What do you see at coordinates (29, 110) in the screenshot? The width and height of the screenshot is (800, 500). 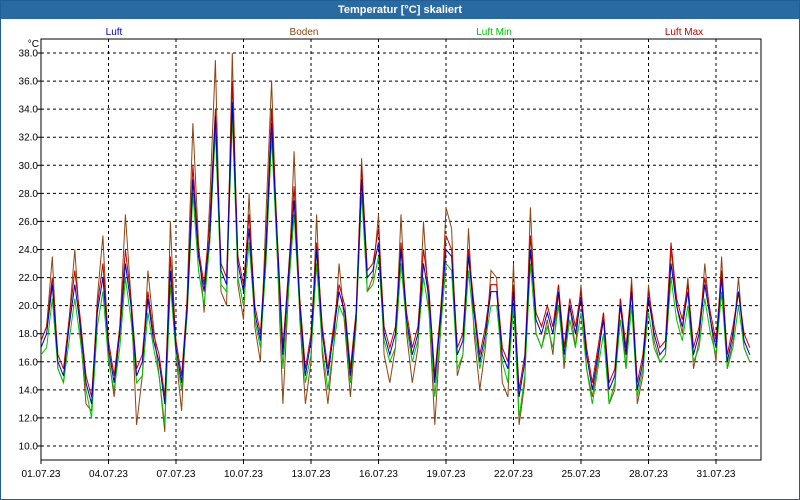 I see `y-tick-label: 34.0` at bounding box center [29, 110].